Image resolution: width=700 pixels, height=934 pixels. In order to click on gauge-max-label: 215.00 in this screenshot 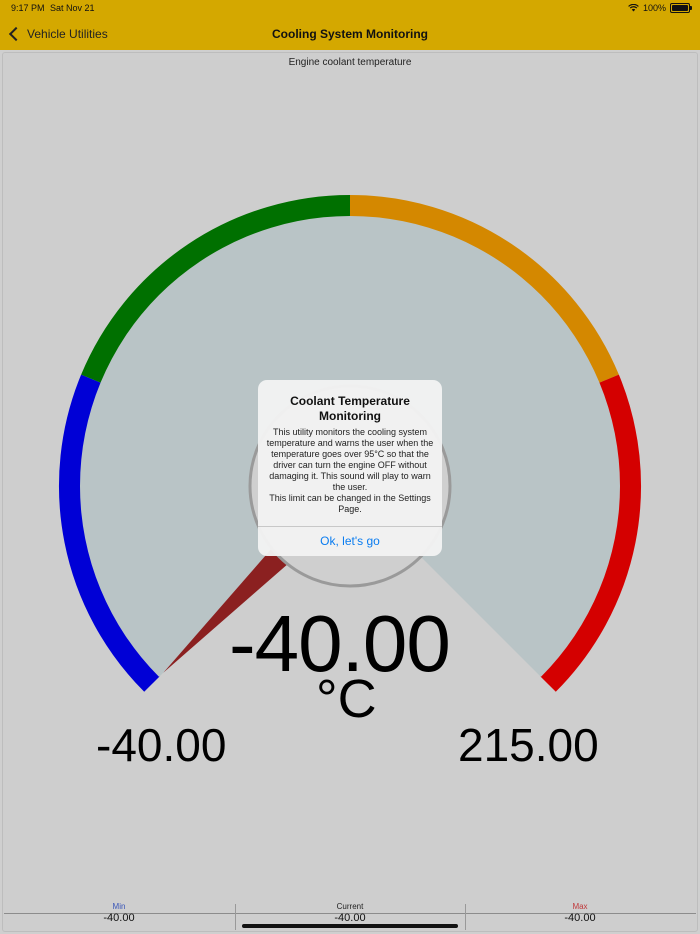, I will do `click(528, 745)`.